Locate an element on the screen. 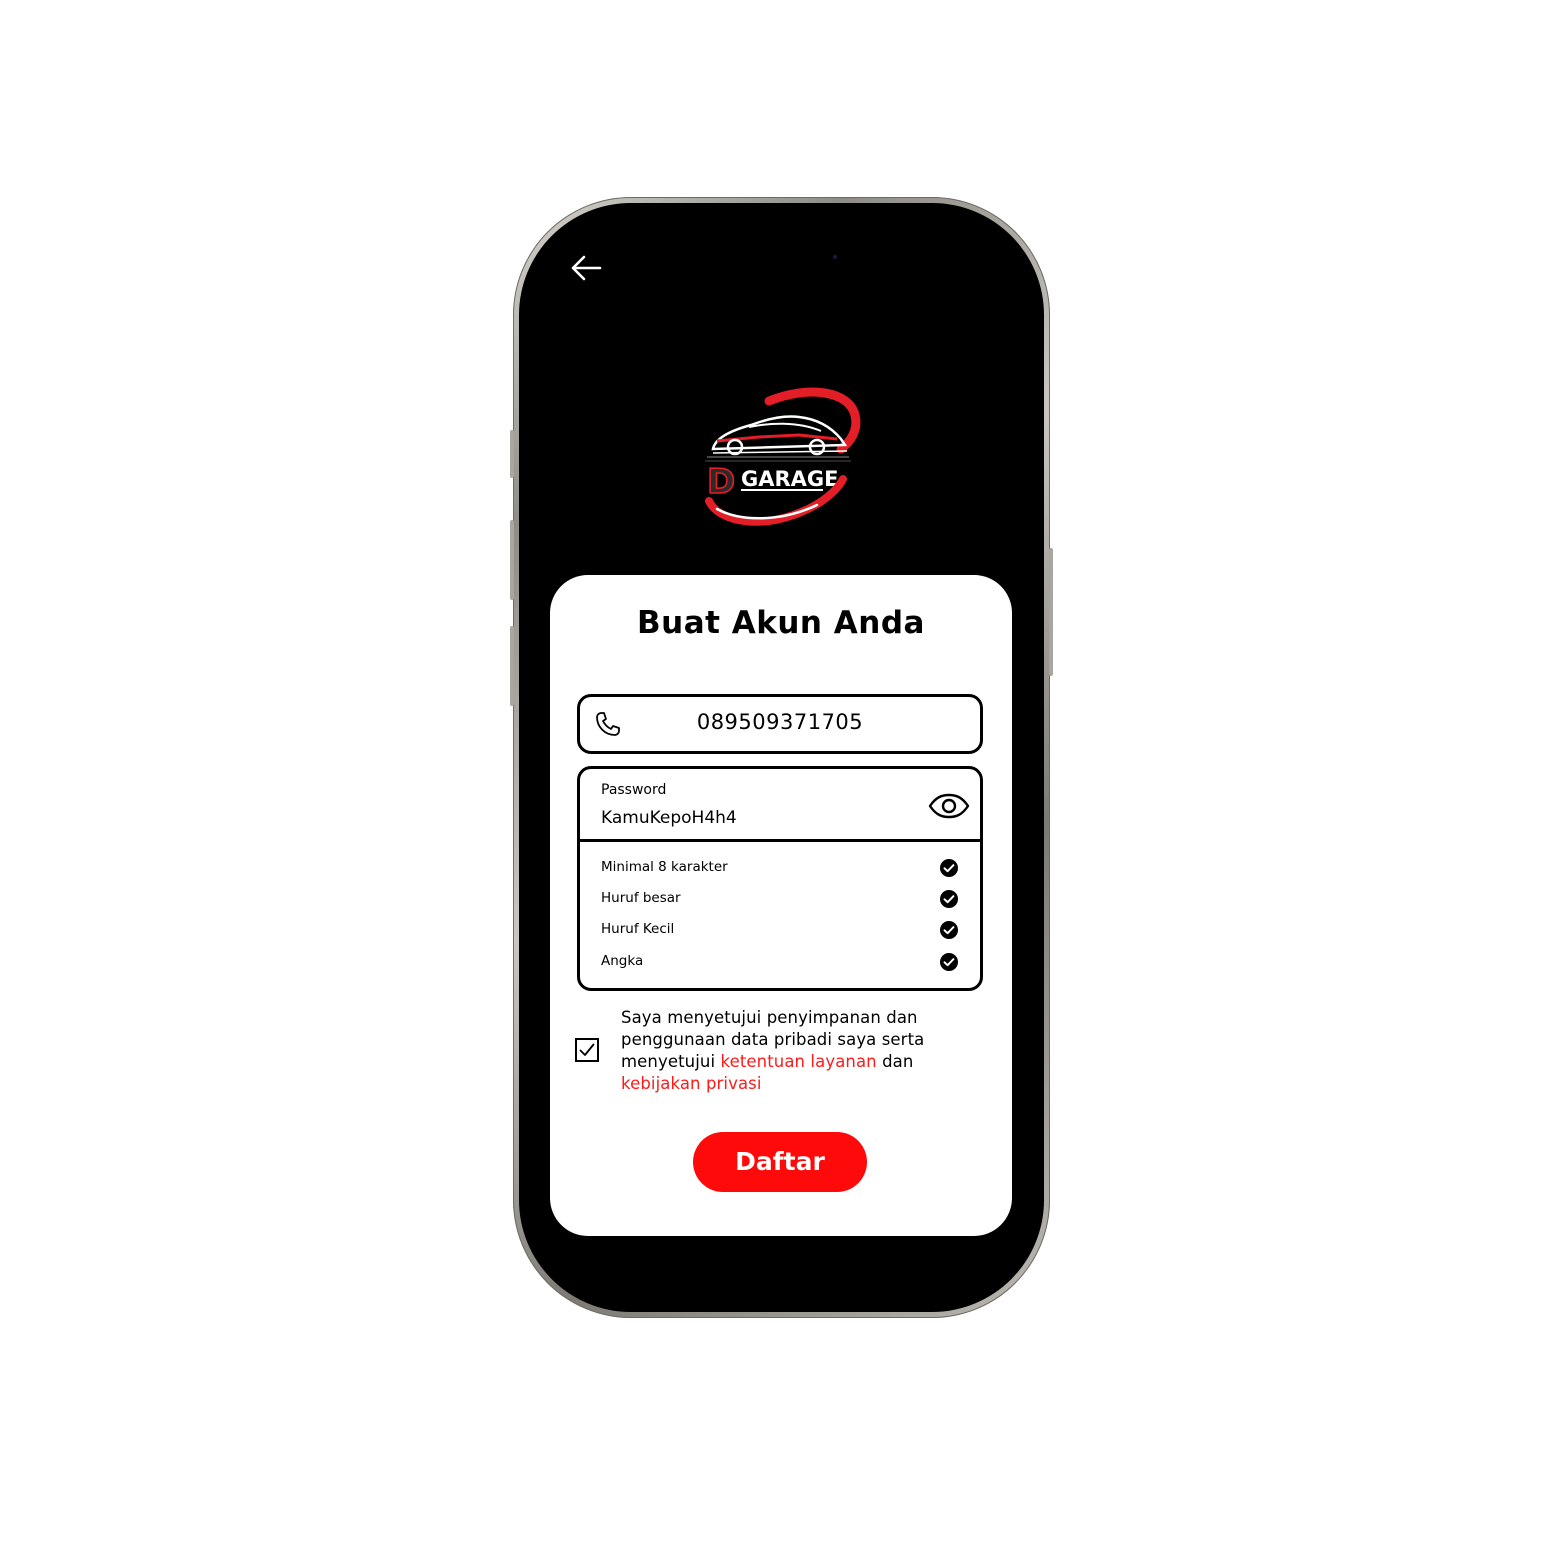 Image resolution: width=1563 pixels, height=1563 pixels. rule-label: Minimal 8 karakter is located at coordinates (664, 867).